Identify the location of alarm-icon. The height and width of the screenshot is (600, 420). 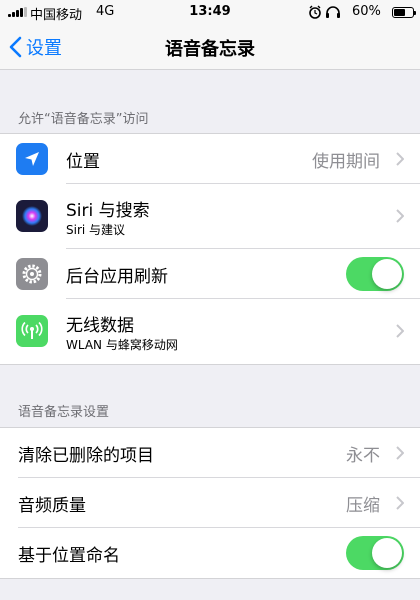
(315, 12).